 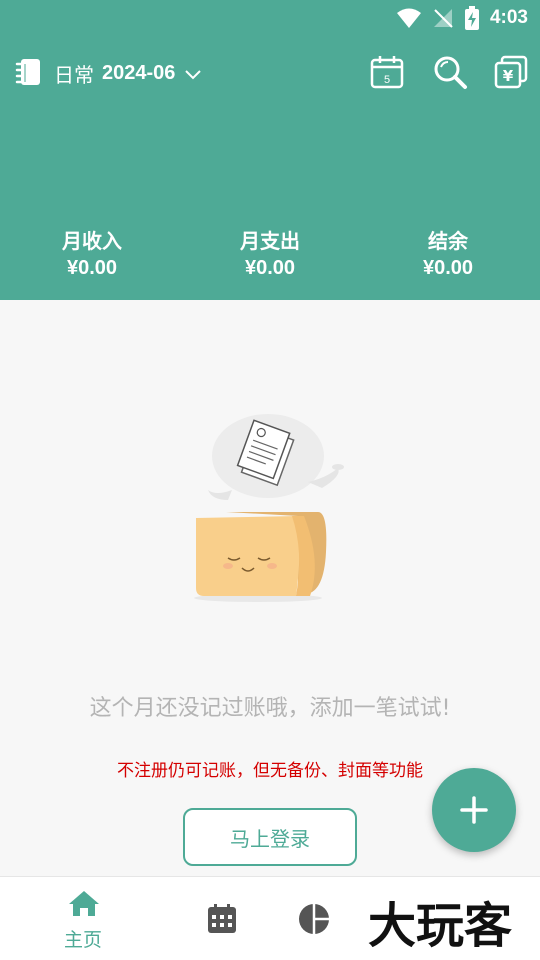 I want to click on chevron-down-icon, so click(x=193, y=74).